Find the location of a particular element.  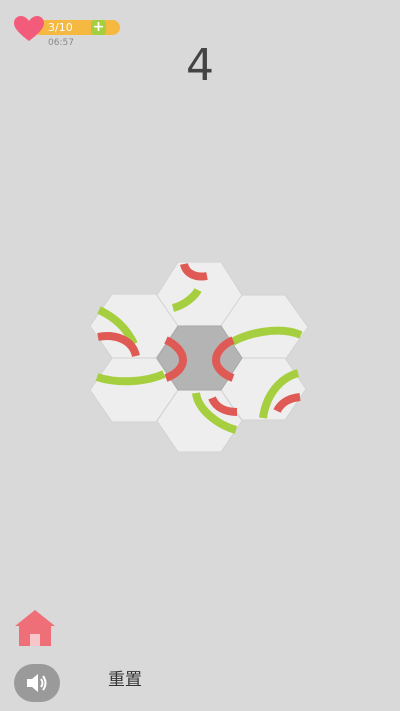

home-button is located at coordinates (35, 628).